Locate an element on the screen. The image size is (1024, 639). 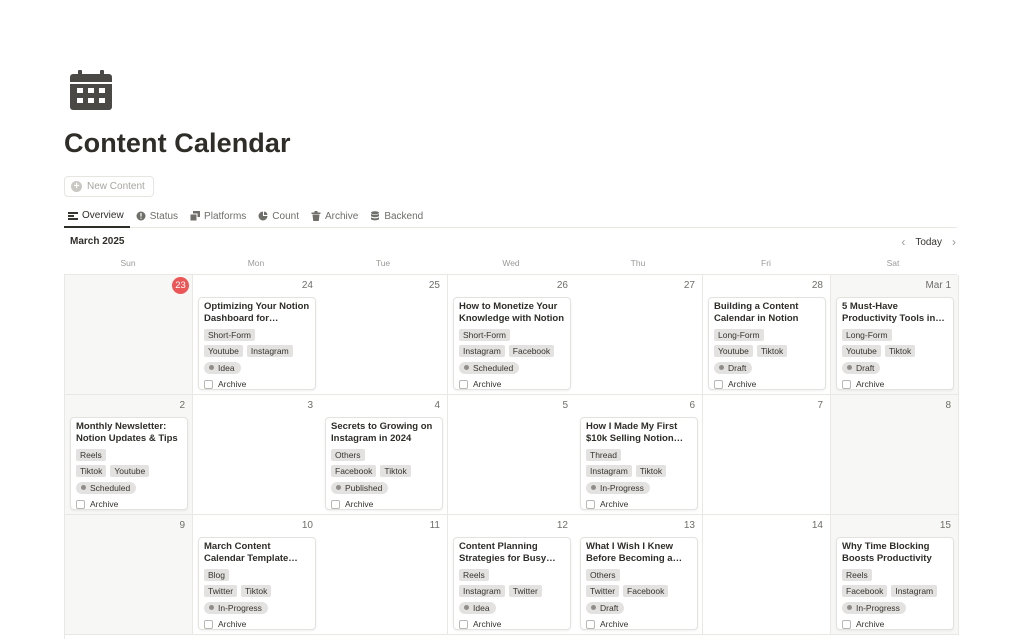
day-number: 10 is located at coordinates (307, 525).